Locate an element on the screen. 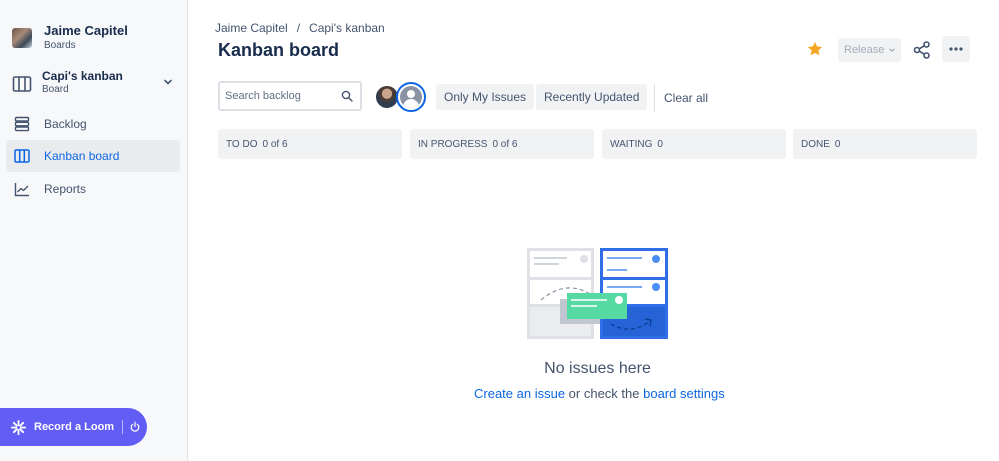 This screenshot has width=999, height=461. column-header-done: DONE 0 is located at coordinates (885, 144).